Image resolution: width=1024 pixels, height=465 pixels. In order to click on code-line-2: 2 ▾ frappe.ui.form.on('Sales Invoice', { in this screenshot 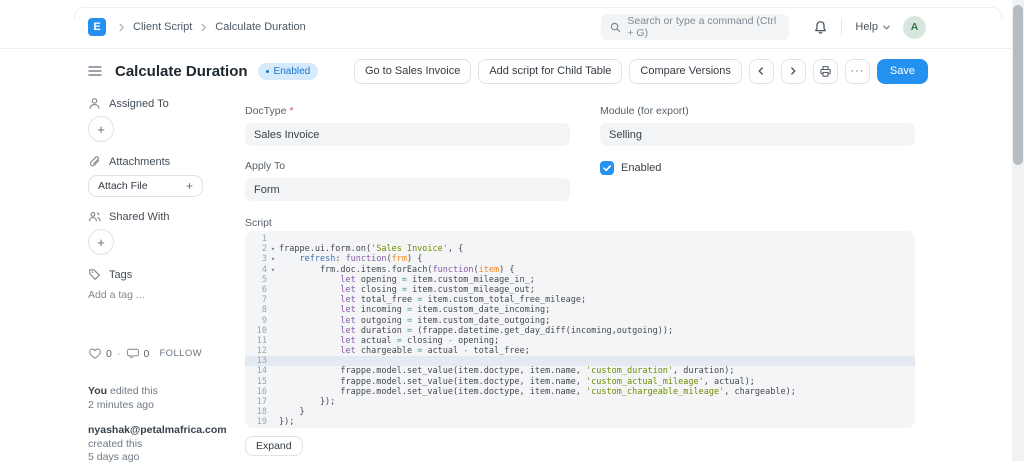, I will do `click(580, 249)`.